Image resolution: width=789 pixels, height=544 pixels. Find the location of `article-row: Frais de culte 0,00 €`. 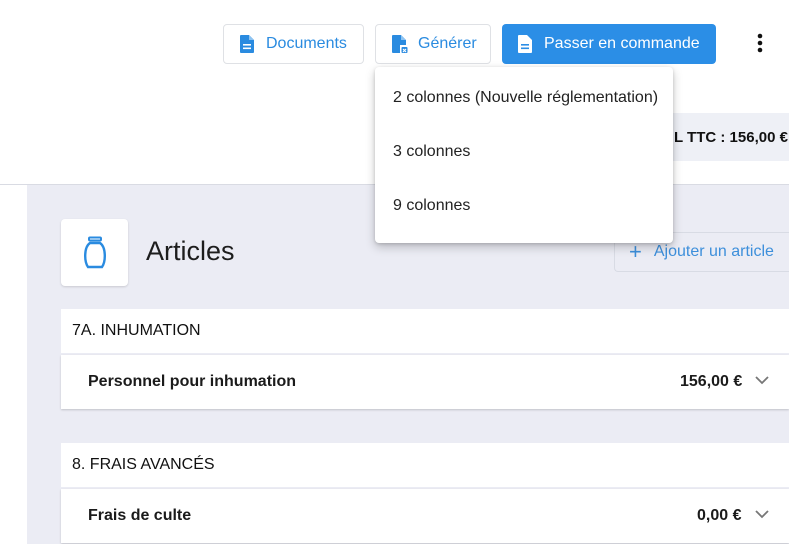

article-row: Frais de culte 0,00 € is located at coordinates (425, 516).